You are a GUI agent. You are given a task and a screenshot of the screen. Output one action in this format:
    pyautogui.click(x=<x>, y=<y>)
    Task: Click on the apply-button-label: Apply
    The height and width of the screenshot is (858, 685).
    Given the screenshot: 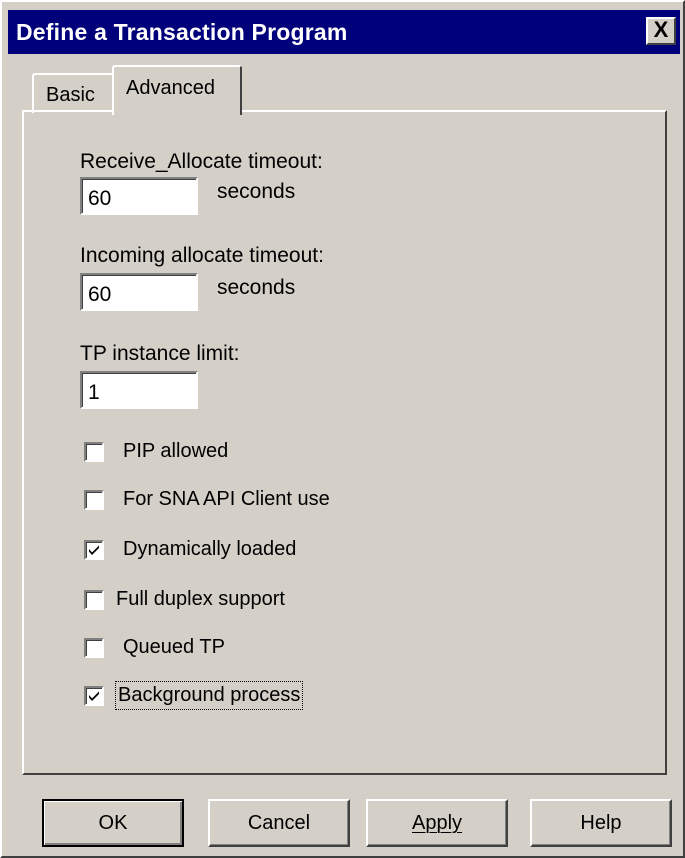 What is the action you would take?
    pyautogui.click(x=437, y=823)
    